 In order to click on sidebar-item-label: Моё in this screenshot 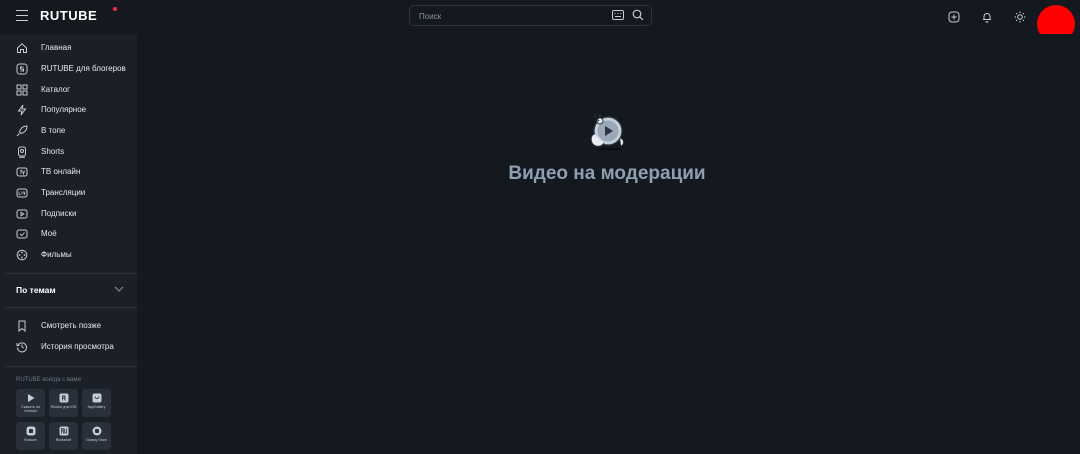, I will do `click(49, 233)`.